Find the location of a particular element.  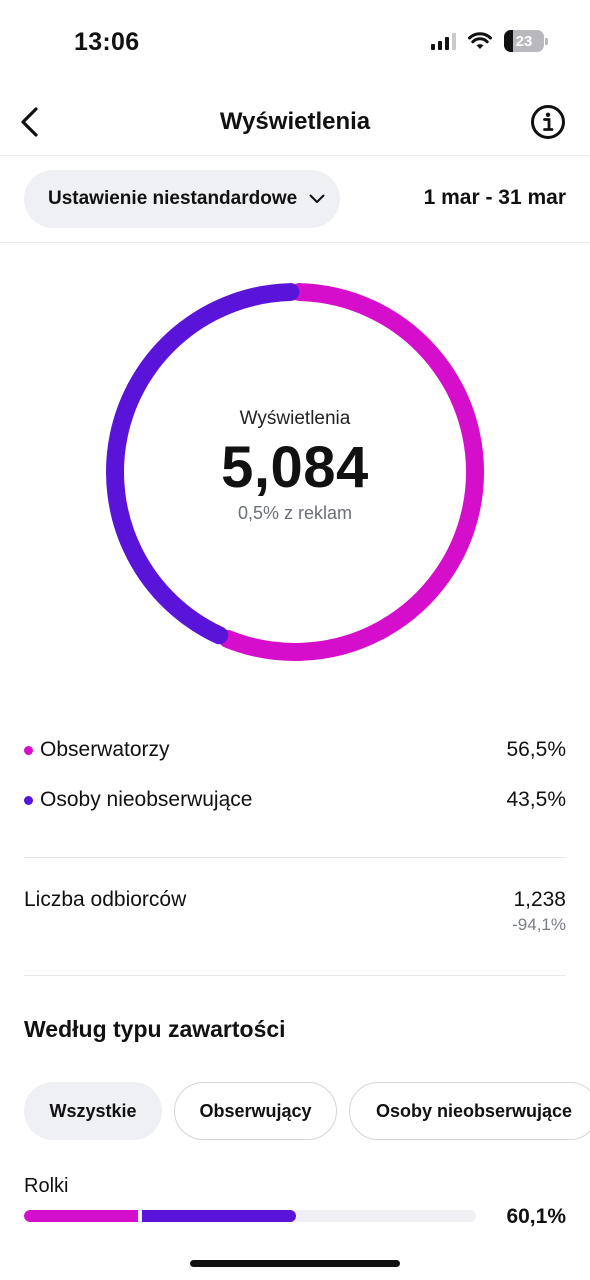

battery-level: 23 is located at coordinates (524, 41).